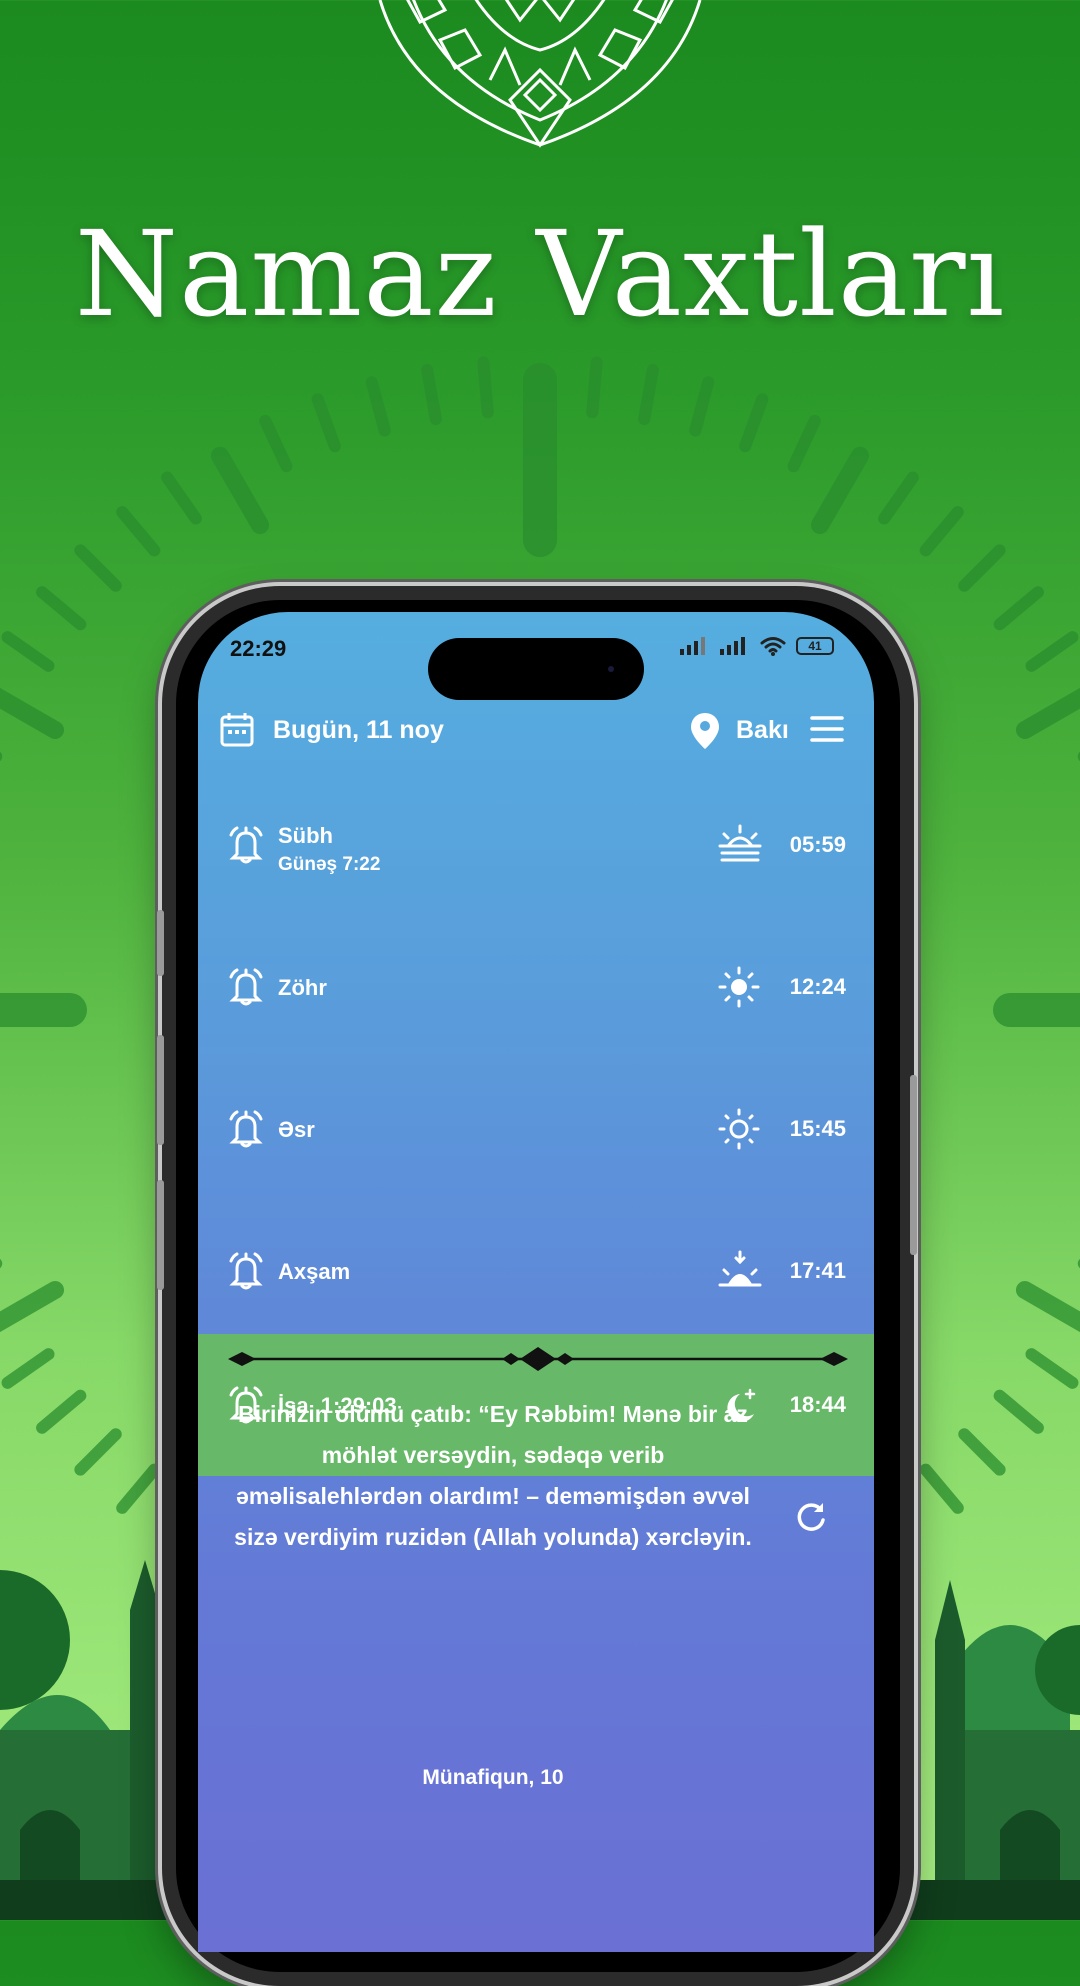 Image resolution: width=1080 pixels, height=1986 pixels. Describe the element at coordinates (538, 1359) in the screenshot. I see `ornamental-divider` at that location.